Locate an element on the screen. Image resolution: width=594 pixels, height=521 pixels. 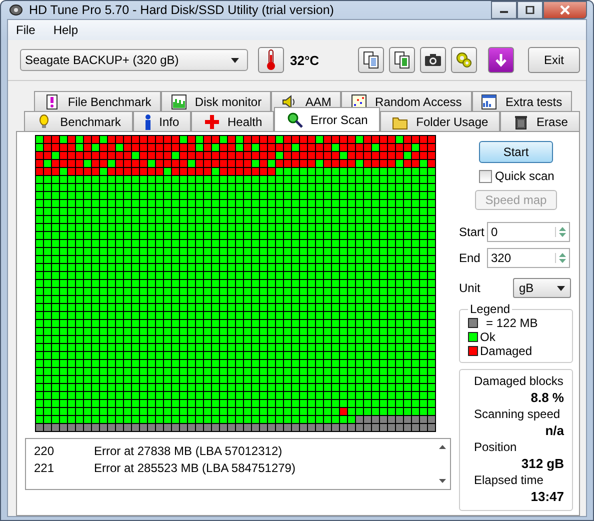
stat-value: 8.8 % is located at coordinates (547, 397).